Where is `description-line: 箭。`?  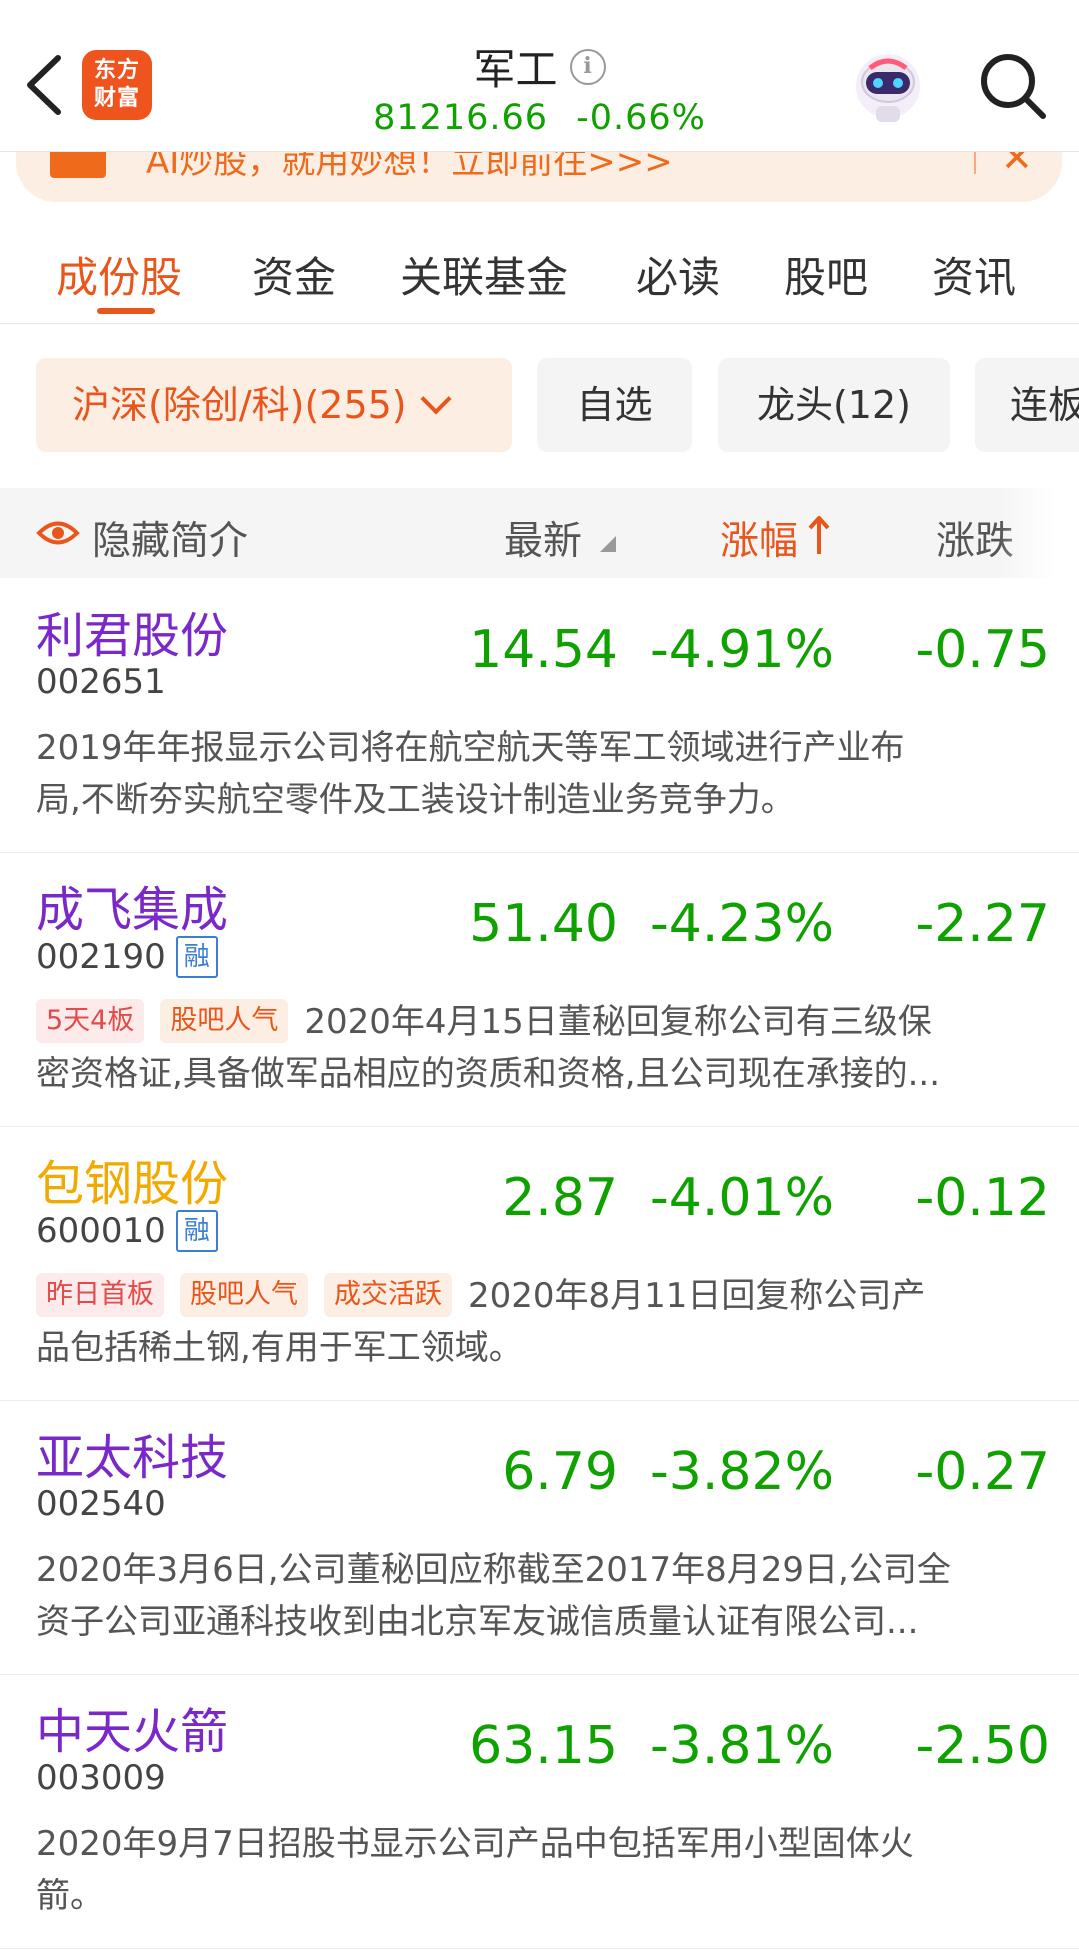 description-line: 箭。 is located at coordinates (70, 1896).